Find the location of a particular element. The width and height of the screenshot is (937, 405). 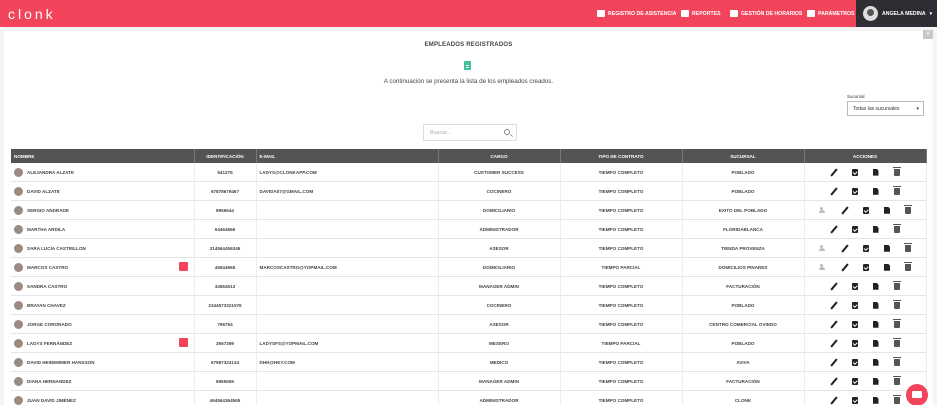

header-nombre: NOMBRE is located at coordinates (103, 156).